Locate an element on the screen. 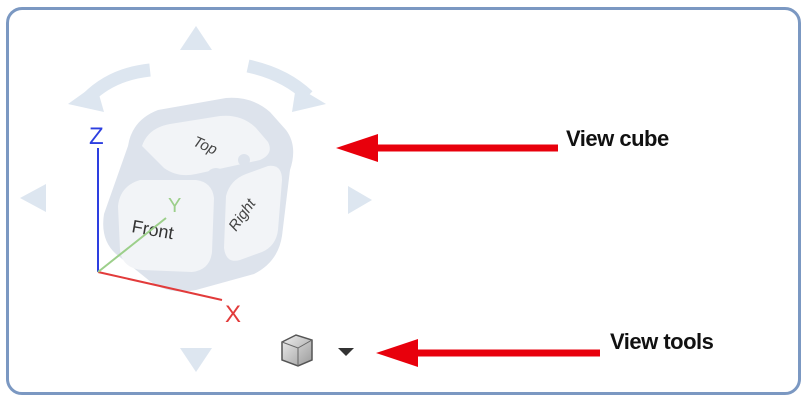  view-tools-button is located at coordinates (317, 350).